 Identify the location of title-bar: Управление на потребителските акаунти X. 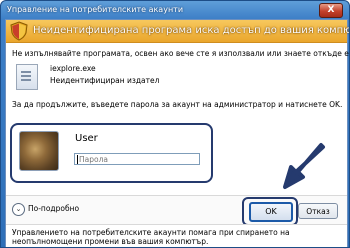
(175, 10).